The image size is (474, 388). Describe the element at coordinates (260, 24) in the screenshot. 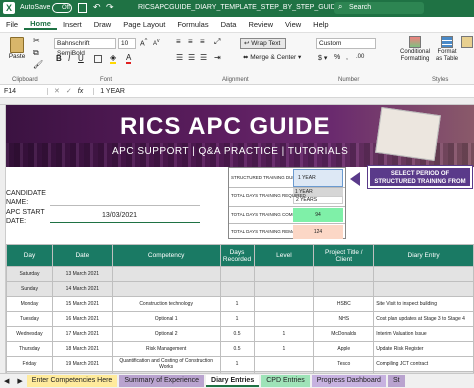

I see `menu-review: Review` at that location.